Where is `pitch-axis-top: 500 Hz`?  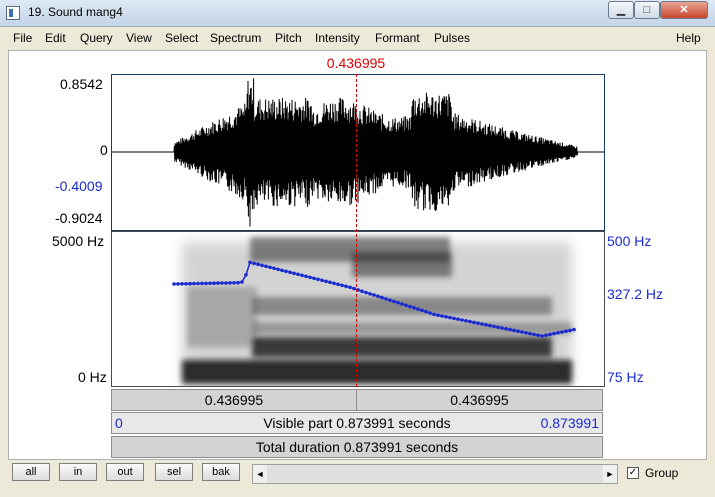 pitch-axis-top: 500 Hz is located at coordinates (629, 241).